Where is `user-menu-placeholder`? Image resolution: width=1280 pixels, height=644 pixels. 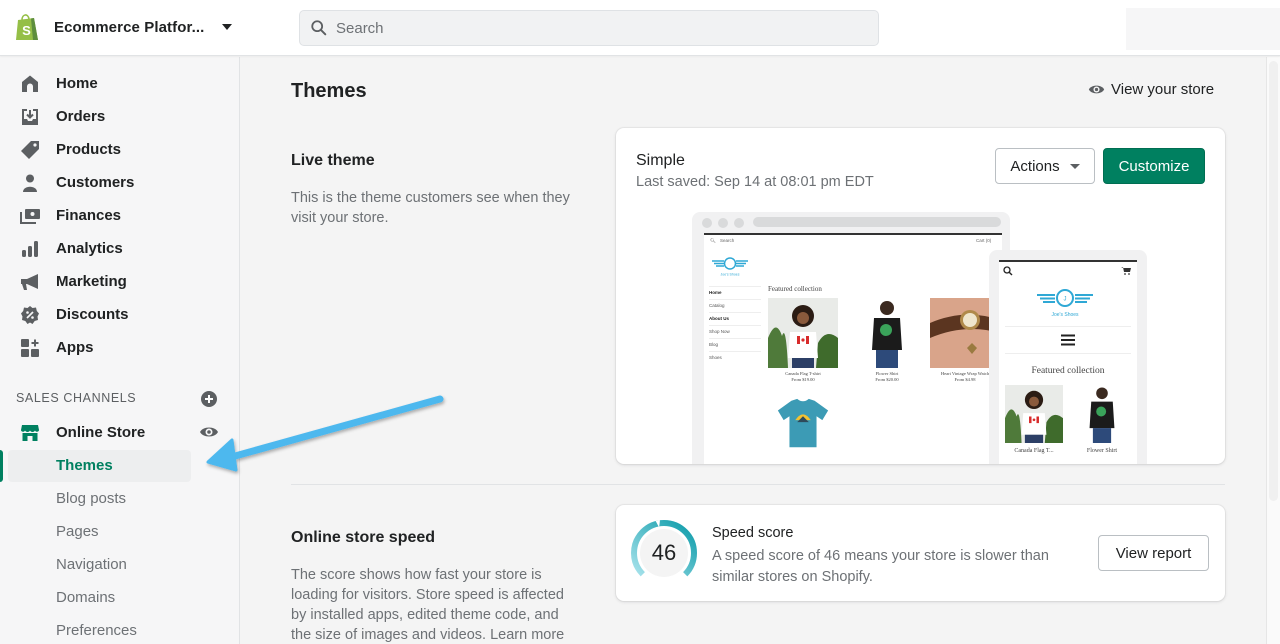 user-menu-placeholder is located at coordinates (1203, 29).